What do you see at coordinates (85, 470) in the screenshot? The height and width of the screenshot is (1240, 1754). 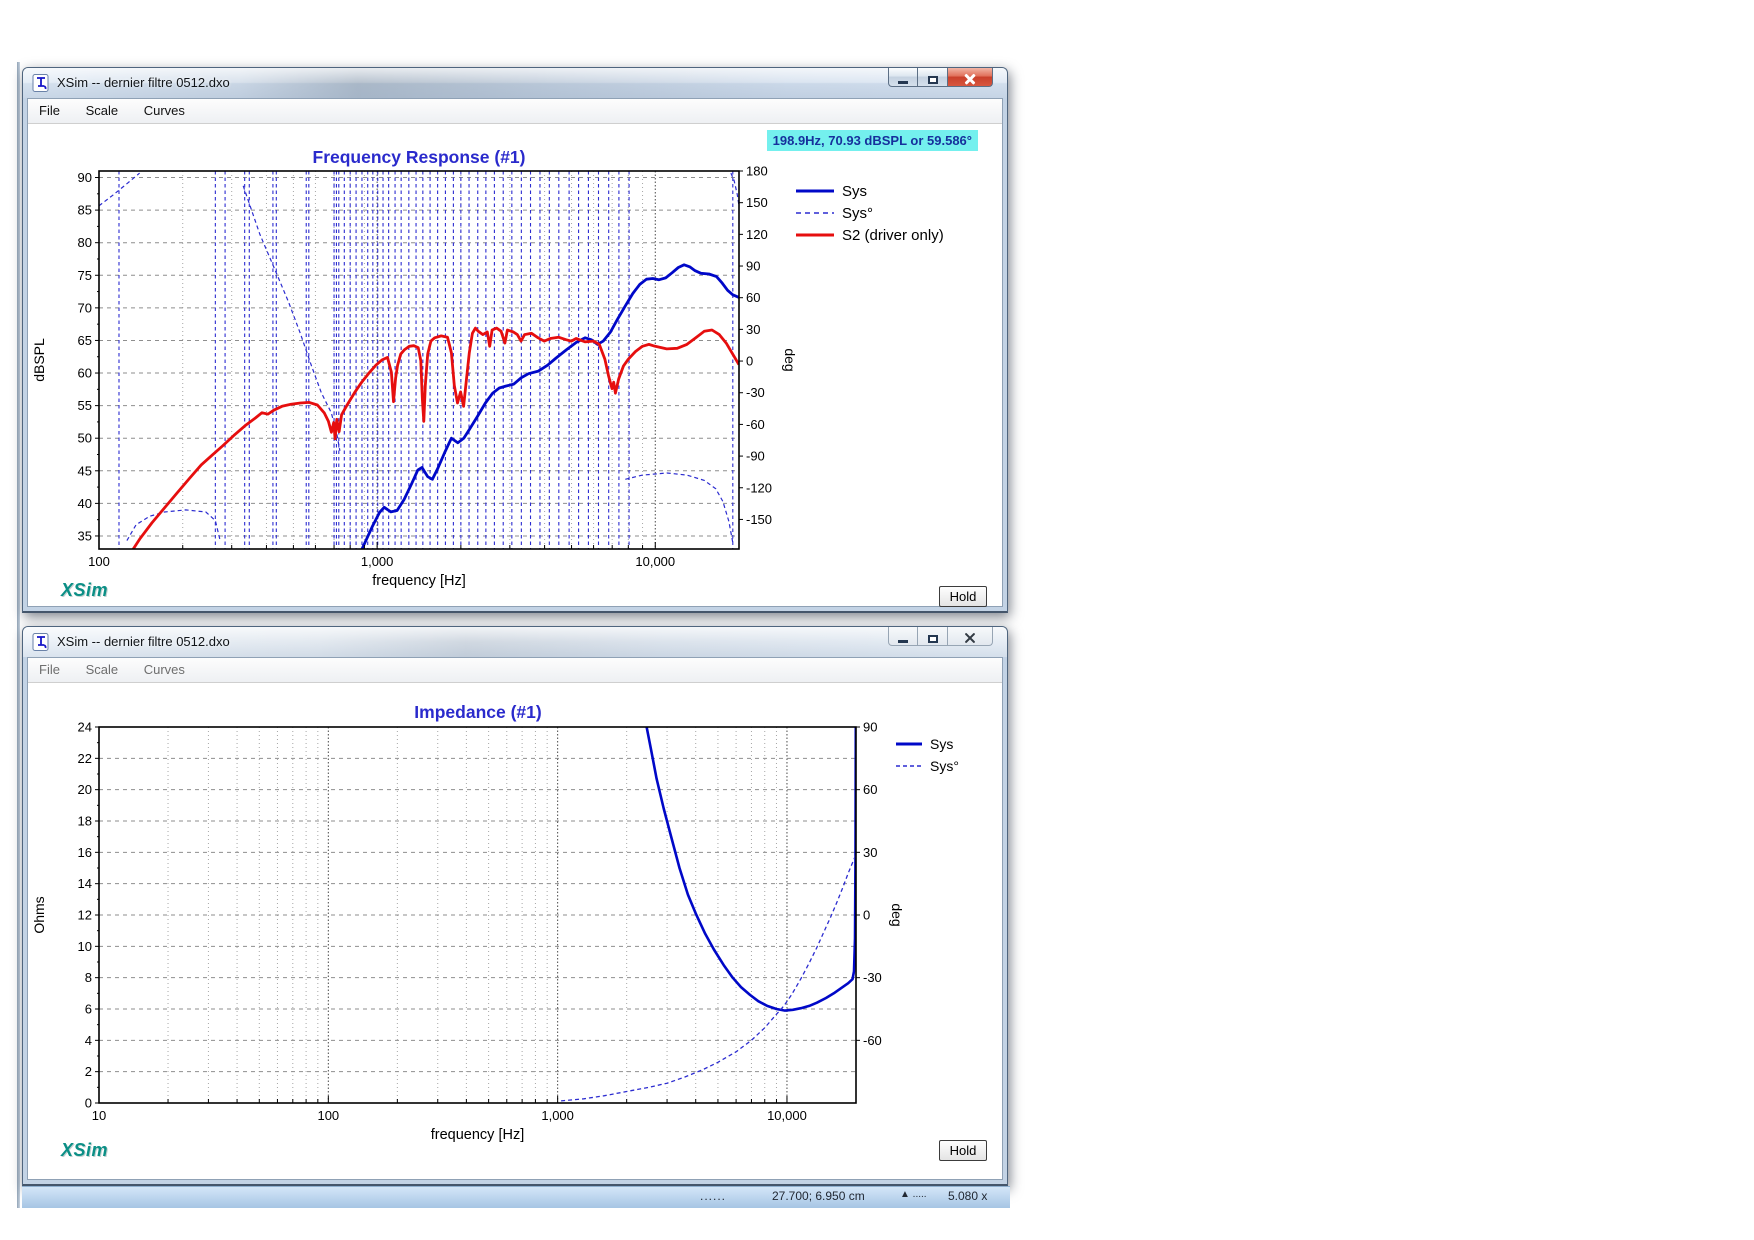 I see `svg-text: 45` at bounding box center [85, 470].